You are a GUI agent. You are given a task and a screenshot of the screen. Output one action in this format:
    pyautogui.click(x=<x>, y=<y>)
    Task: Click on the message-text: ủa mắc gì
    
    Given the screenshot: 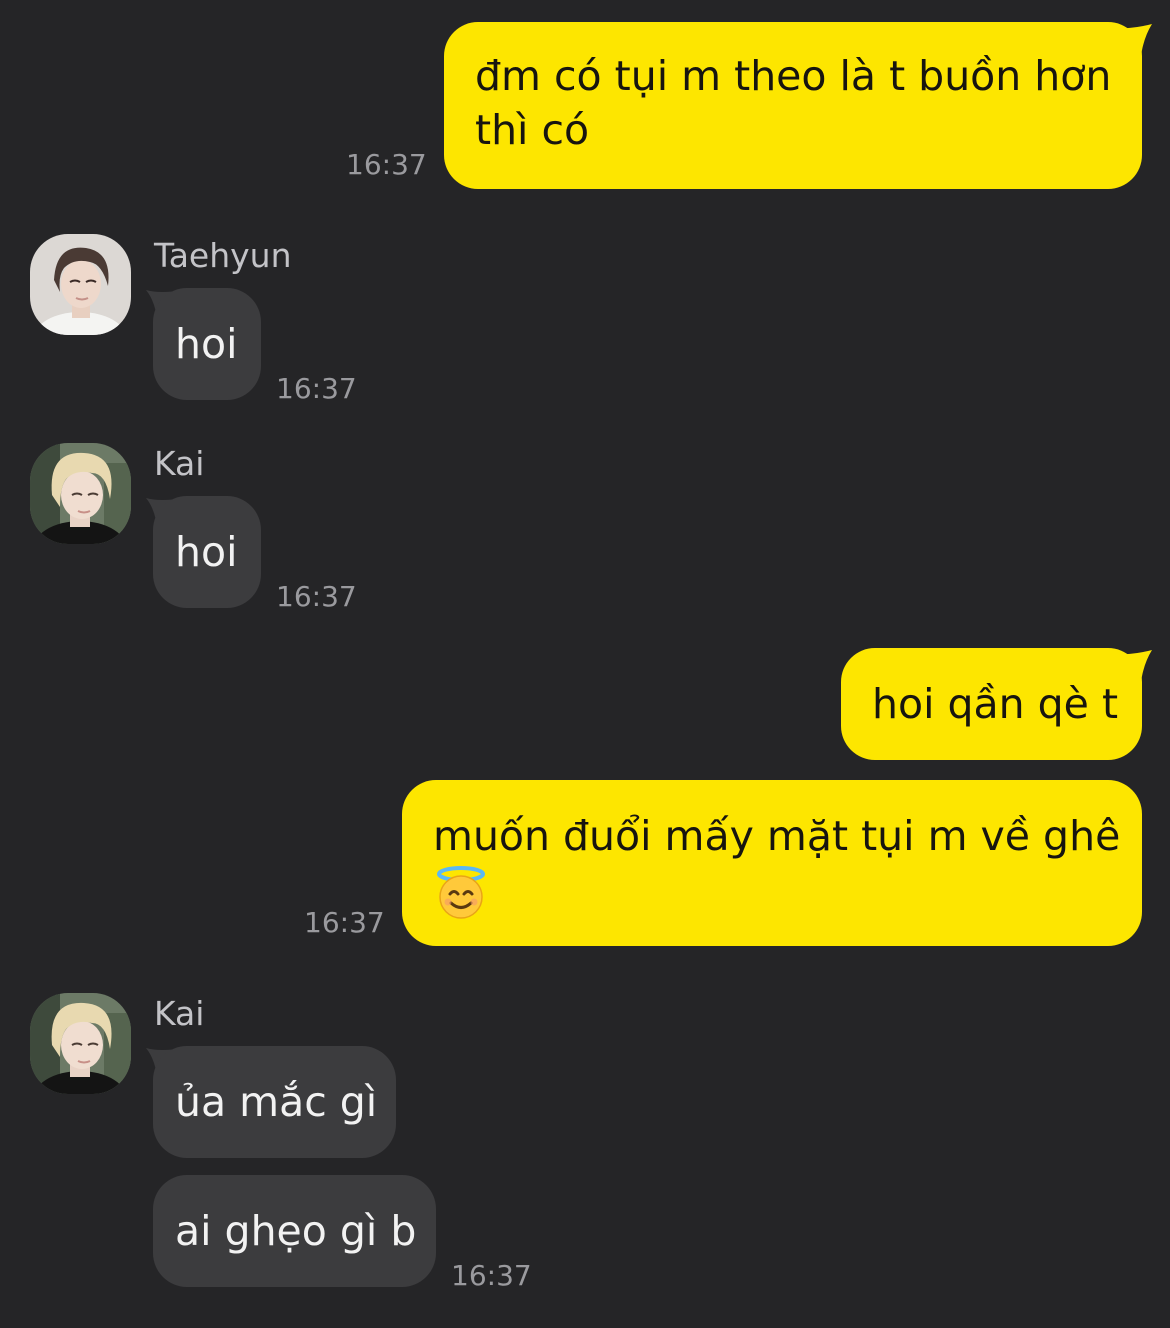 What is the action you would take?
    pyautogui.click(x=276, y=1102)
    